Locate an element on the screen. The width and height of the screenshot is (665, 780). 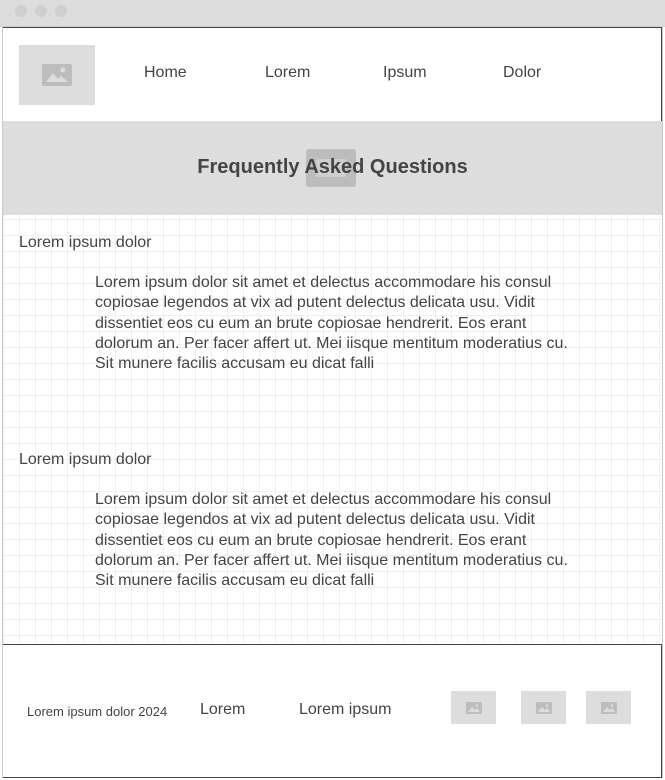
nav-ipsum-link: Ipsum is located at coordinates (405, 73).